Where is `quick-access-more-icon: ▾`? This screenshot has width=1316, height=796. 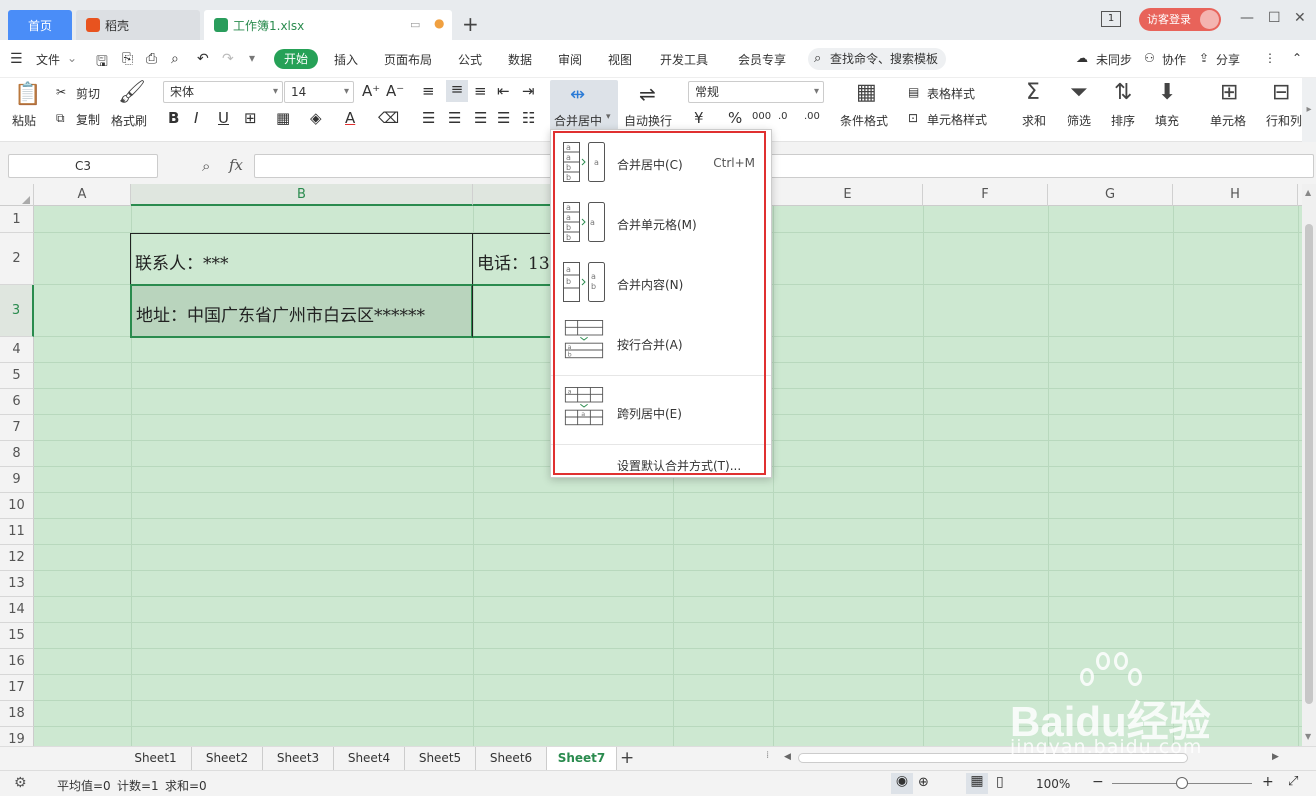 quick-access-more-icon: ▾ is located at coordinates (252, 58).